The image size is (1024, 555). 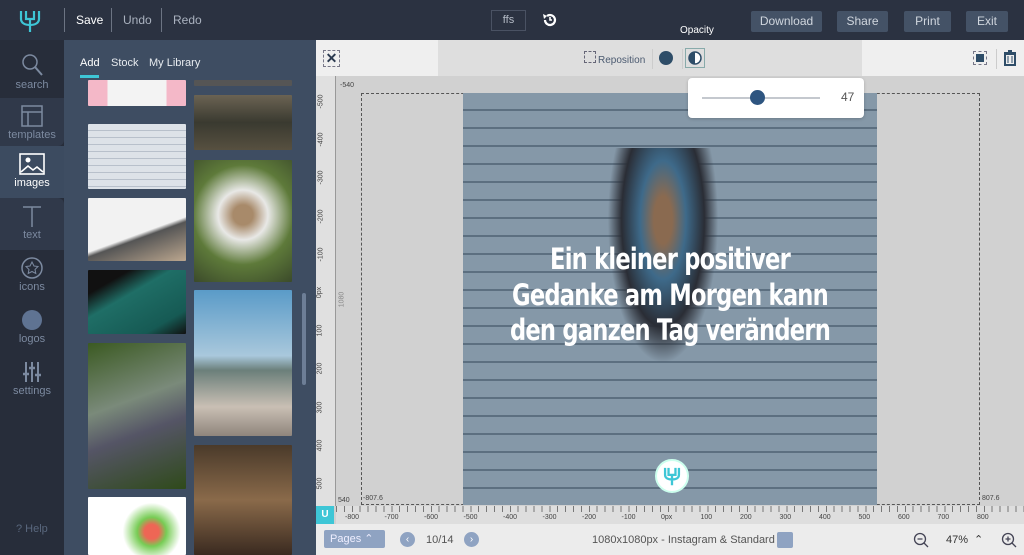 I want to click on prev-page-button: ‹, so click(x=407, y=539).